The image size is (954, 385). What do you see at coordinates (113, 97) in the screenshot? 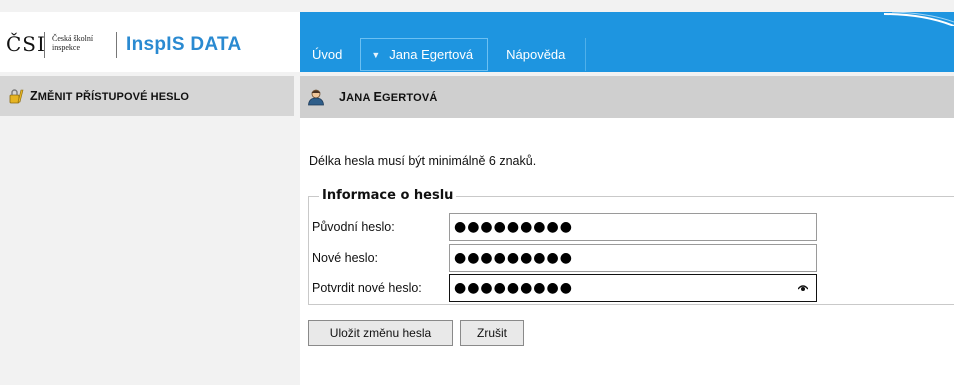
I see `sidebar-label-rest: MĚNIT PŘÍSTUPOVÉ HESLO` at bounding box center [113, 97].